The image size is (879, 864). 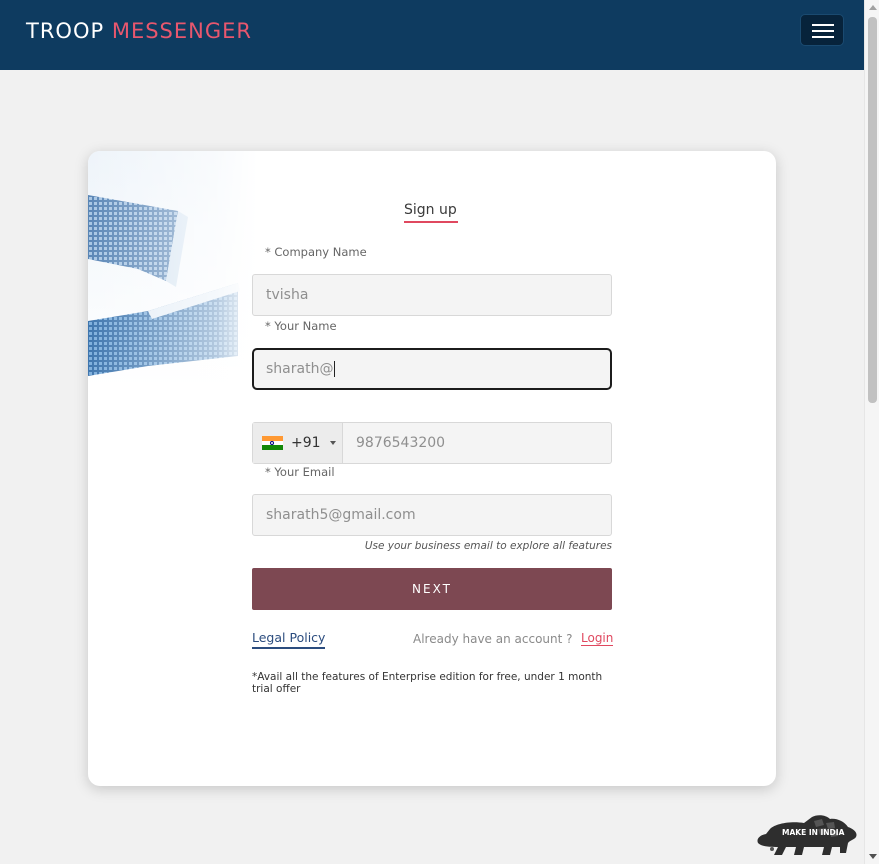 What do you see at coordinates (872, 210) in the screenshot?
I see `scrollbar-thumb` at bounding box center [872, 210].